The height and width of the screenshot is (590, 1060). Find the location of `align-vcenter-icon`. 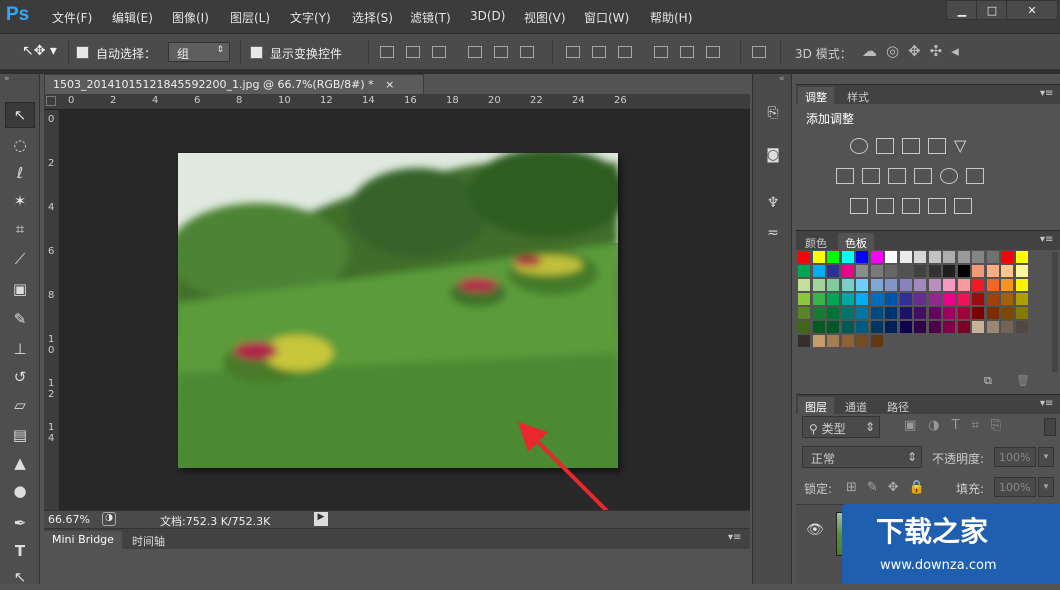

align-vcenter-icon is located at coordinates (413, 52).